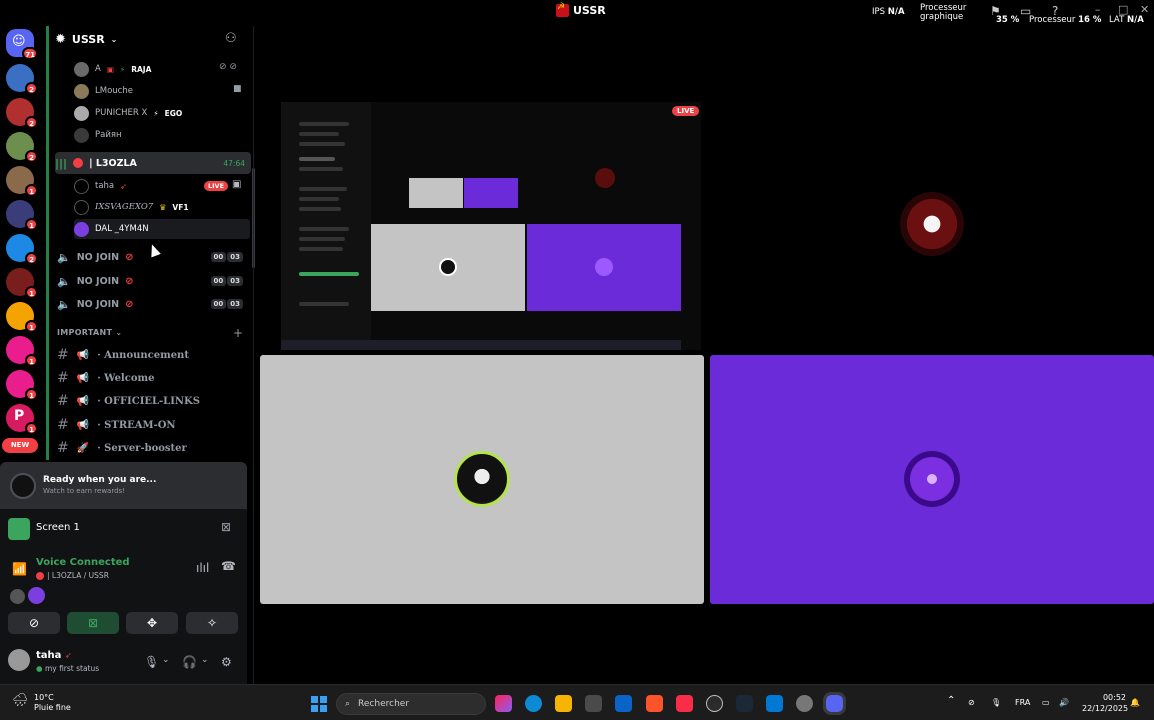 This screenshot has height=720, width=1154. I want to click on voice-channel-l3ozla: ||| | L3OZLA 47:64, so click(153, 163).